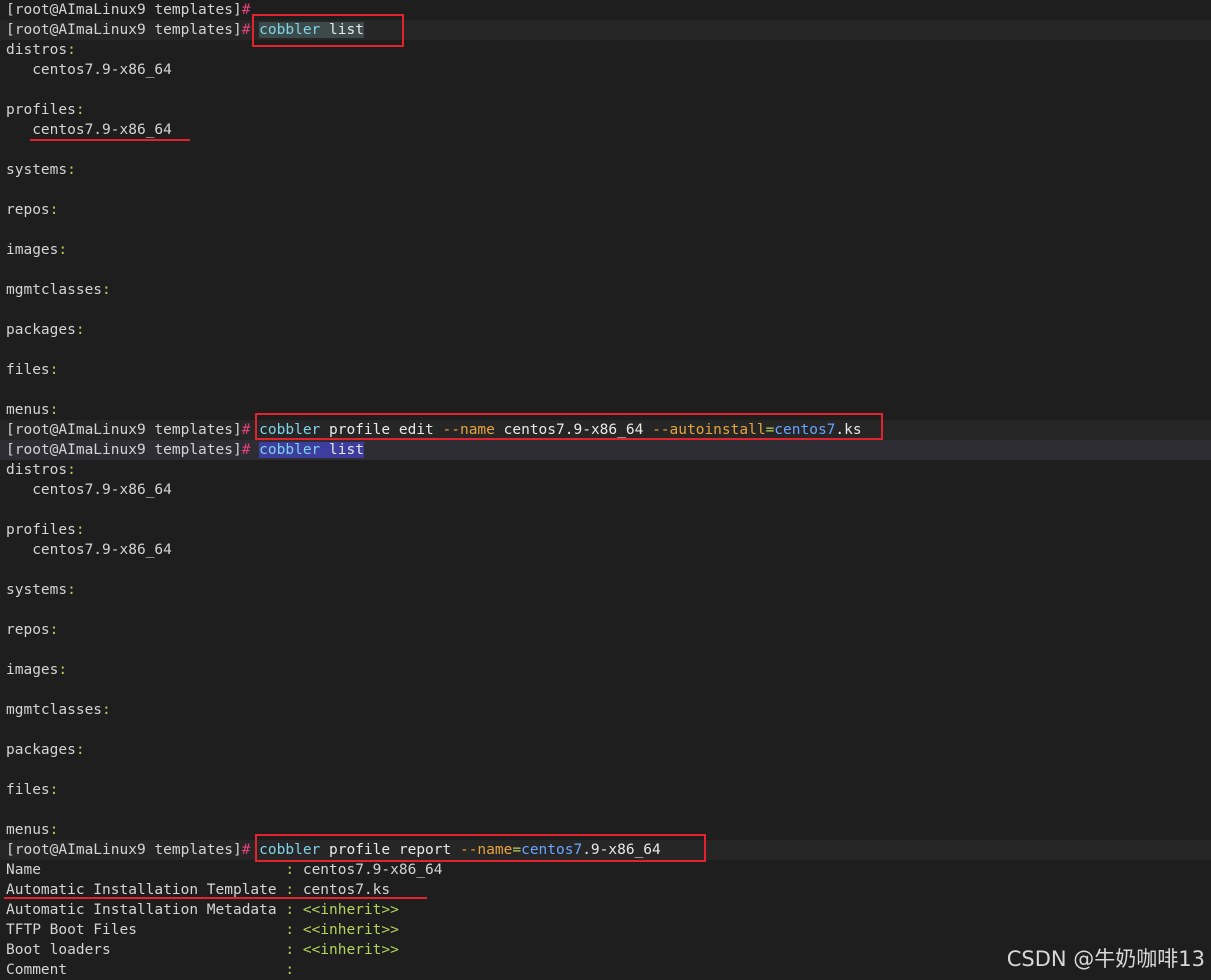 The width and height of the screenshot is (1211, 980). What do you see at coordinates (569, 426) in the screenshot?
I see `highlight-box-profile-edit` at bounding box center [569, 426].